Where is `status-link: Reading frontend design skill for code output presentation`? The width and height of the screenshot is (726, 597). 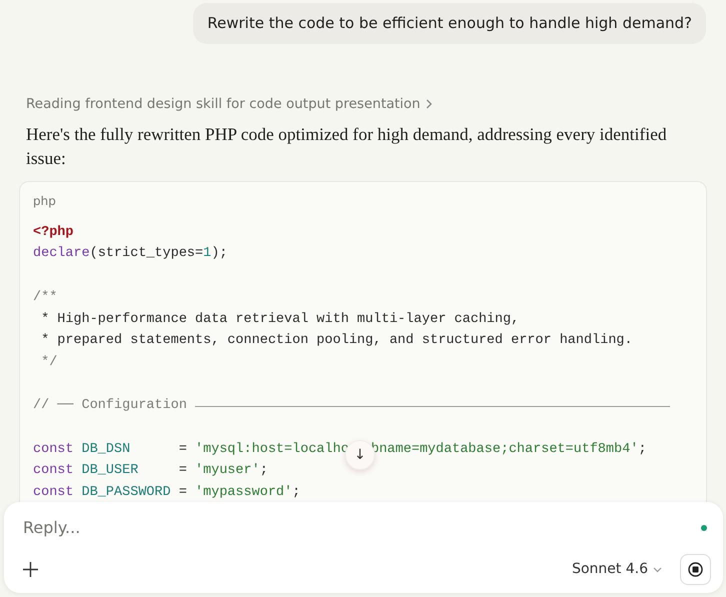 status-link: Reading frontend design skill for code output presentation is located at coordinates (223, 104).